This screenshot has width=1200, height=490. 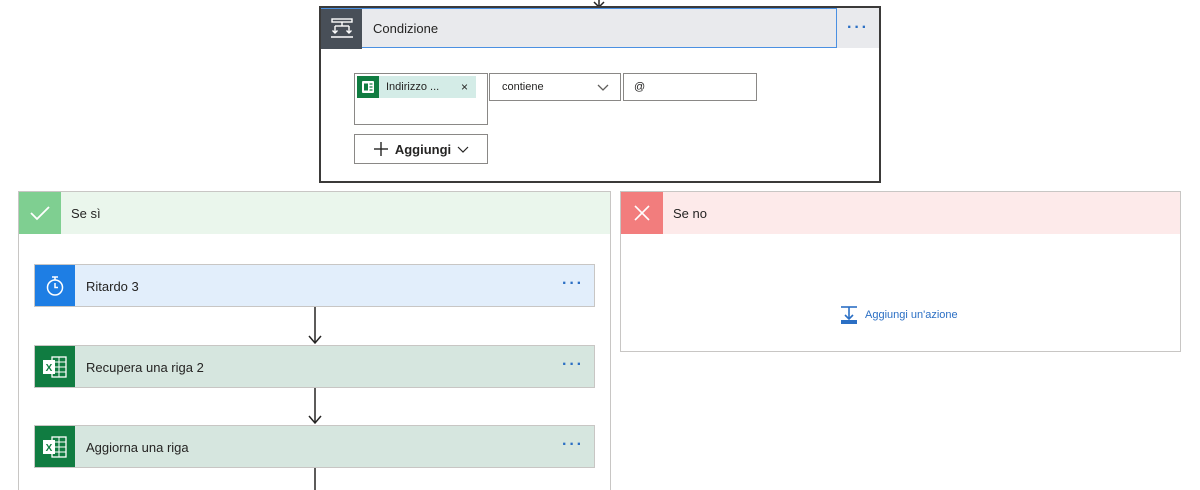 What do you see at coordinates (690, 213) in the screenshot?
I see `branch-no-title: Se no` at bounding box center [690, 213].